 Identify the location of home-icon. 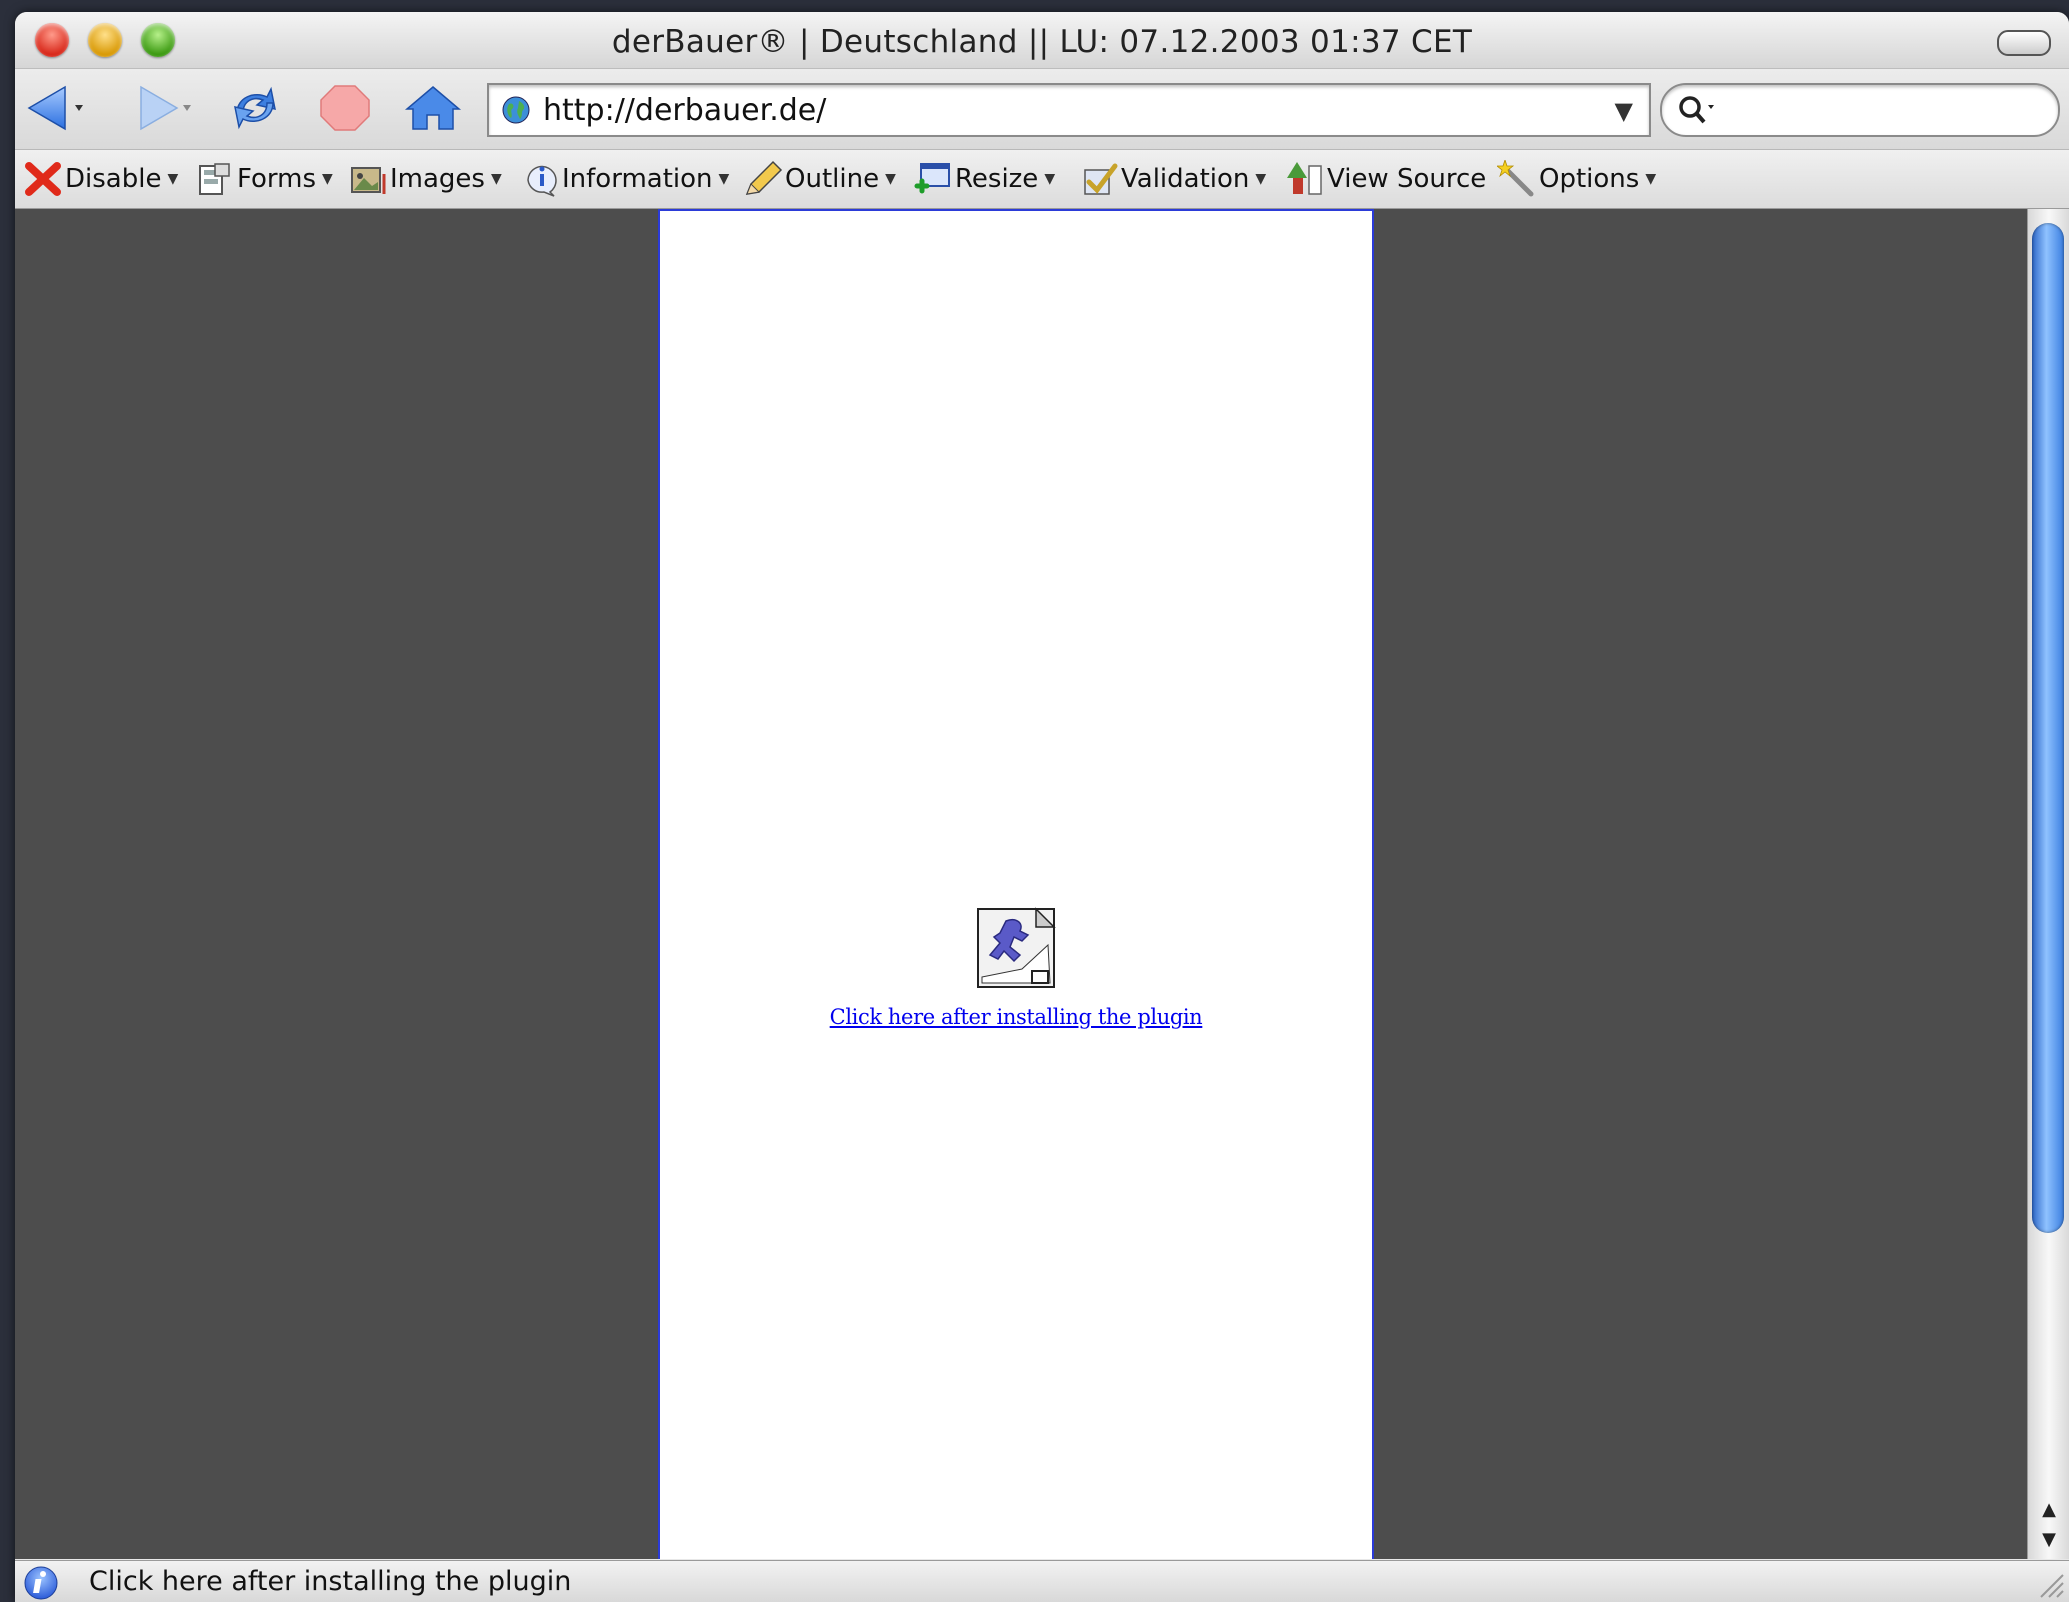
(433, 108).